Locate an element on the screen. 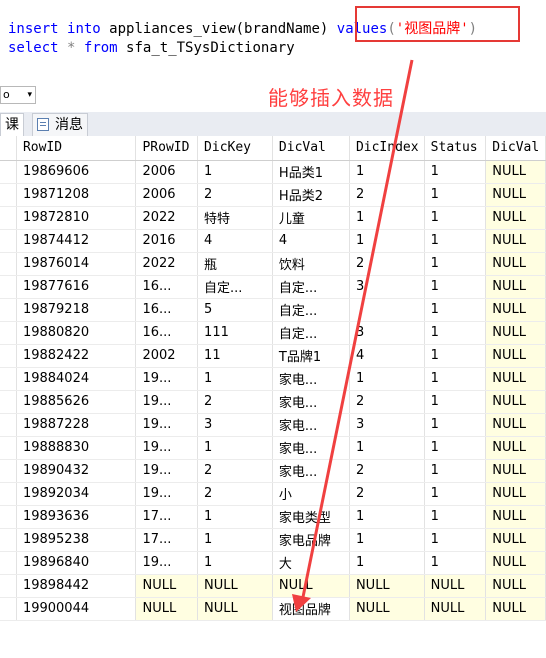 The height and width of the screenshot is (658, 546). cell-rowid: 19890432 is located at coordinates (76, 471).